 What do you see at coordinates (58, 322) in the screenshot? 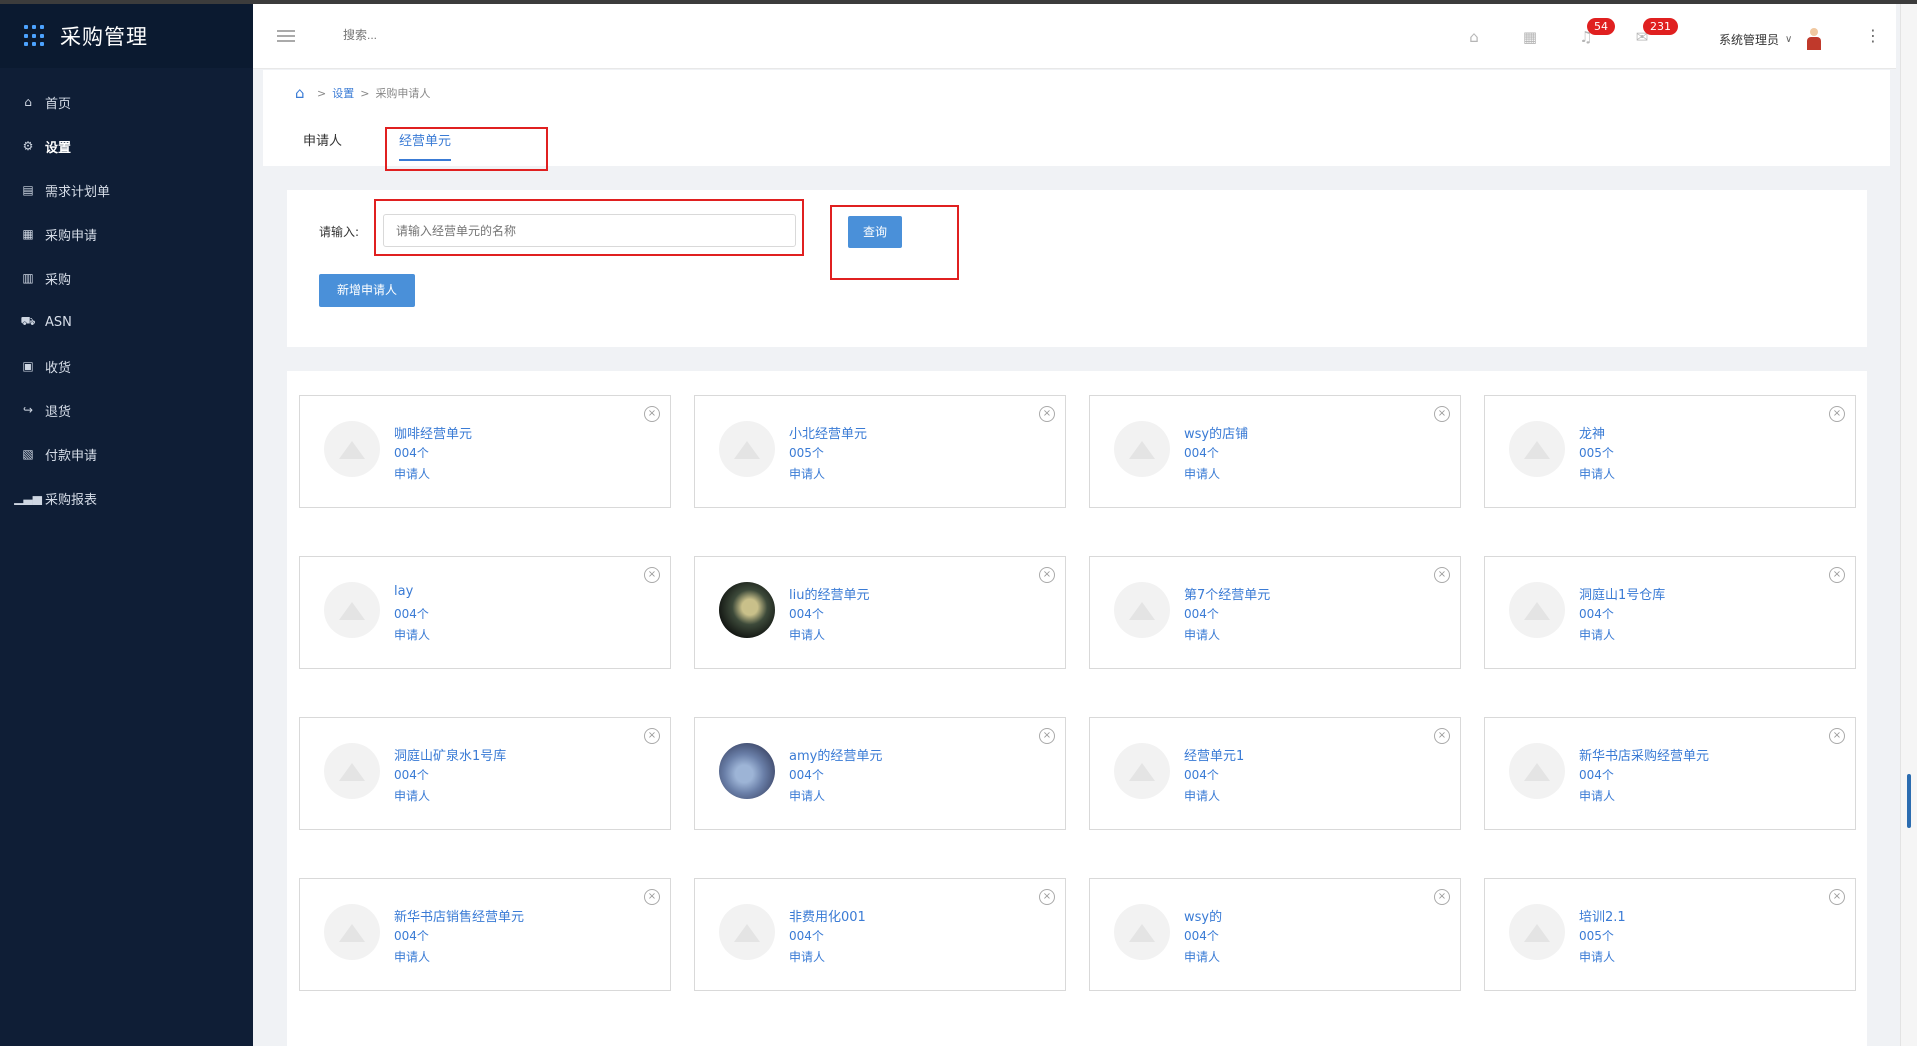
I see `sidebar-item-label: ASN` at bounding box center [58, 322].